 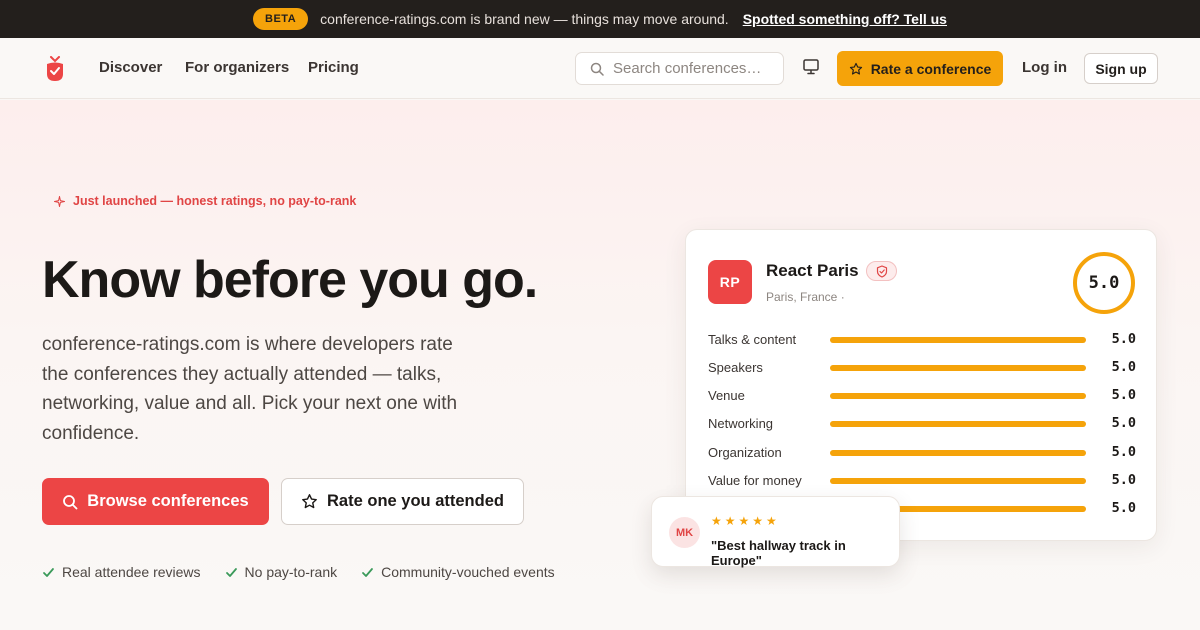 What do you see at coordinates (1044, 67) in the screenshot?
I see `login-link: Log in` at bounding box center [1044, 67].